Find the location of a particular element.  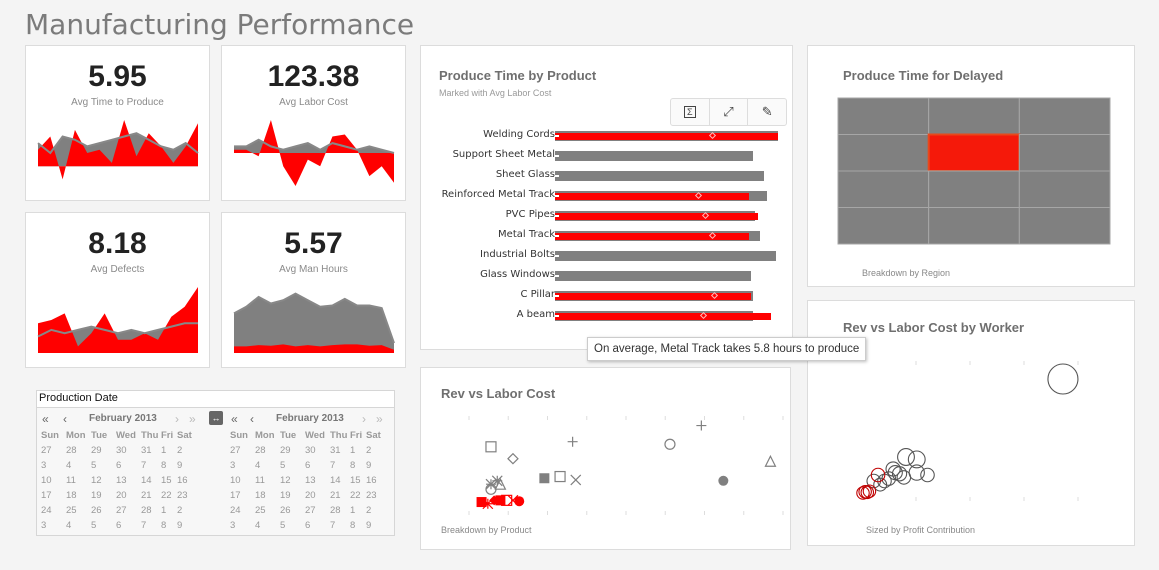

bar-row: A beam is located at coordinates (607, 315).